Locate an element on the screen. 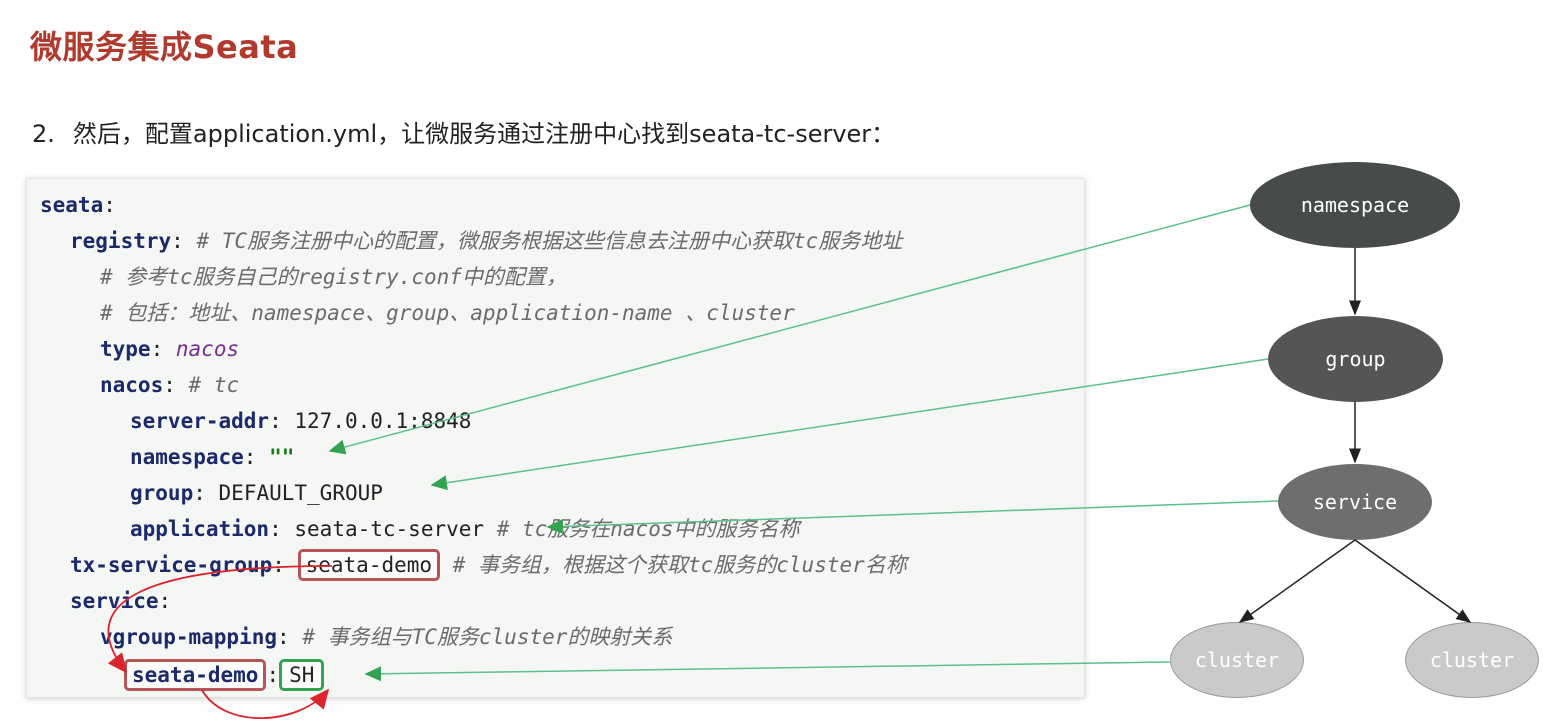  arrow-mapping-to-cluster is located at coordinates (265, 704).